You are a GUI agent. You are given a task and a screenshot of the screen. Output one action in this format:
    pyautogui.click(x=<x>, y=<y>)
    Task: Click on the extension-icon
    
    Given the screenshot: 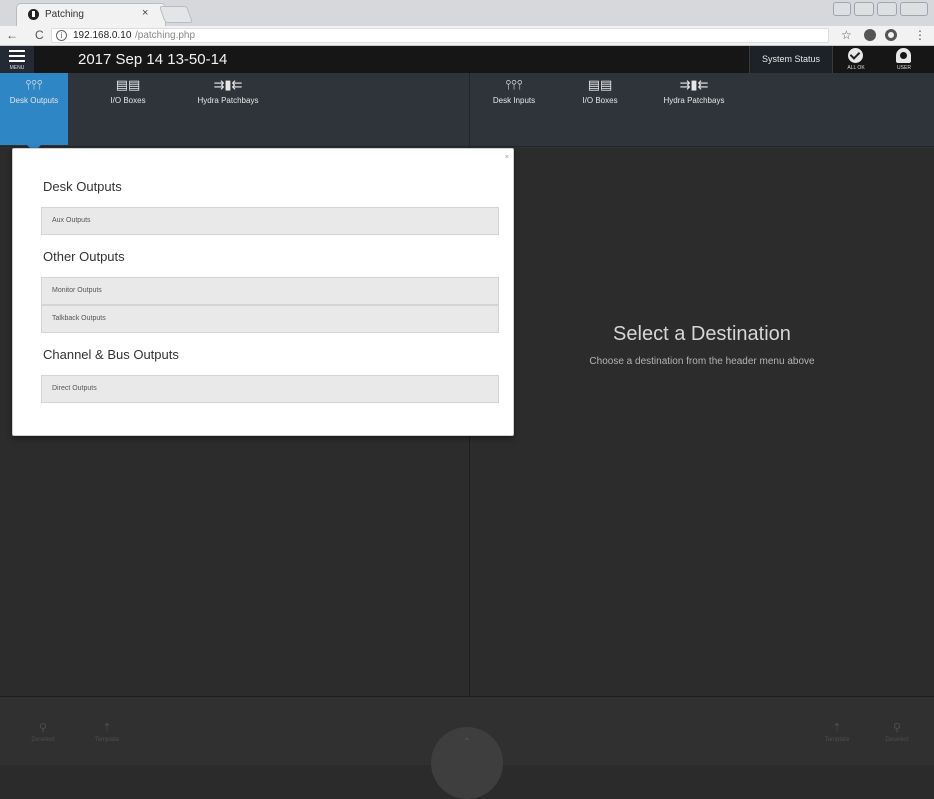 What is the action you would take?
    pyautogui.click(x=870, y=35)
    